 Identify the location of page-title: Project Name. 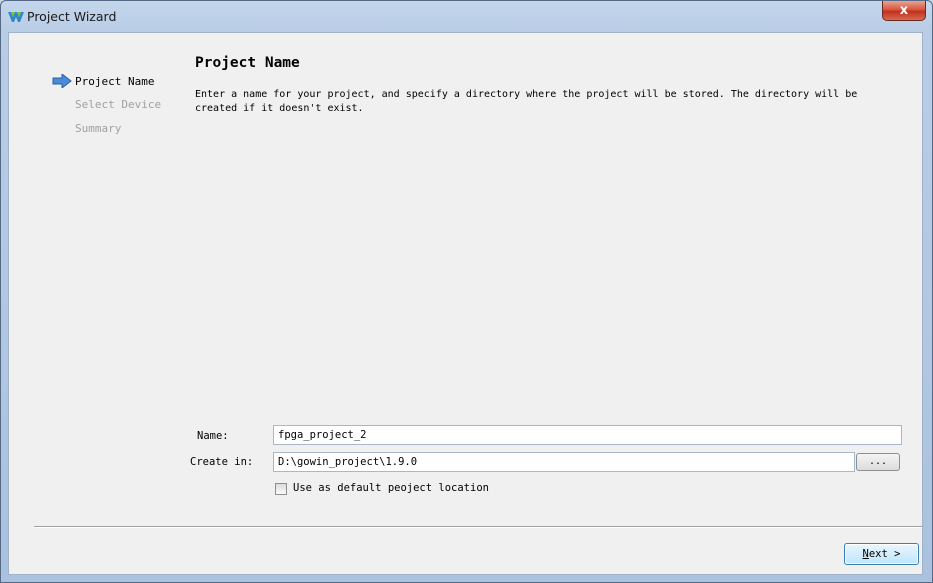
(247, 63).